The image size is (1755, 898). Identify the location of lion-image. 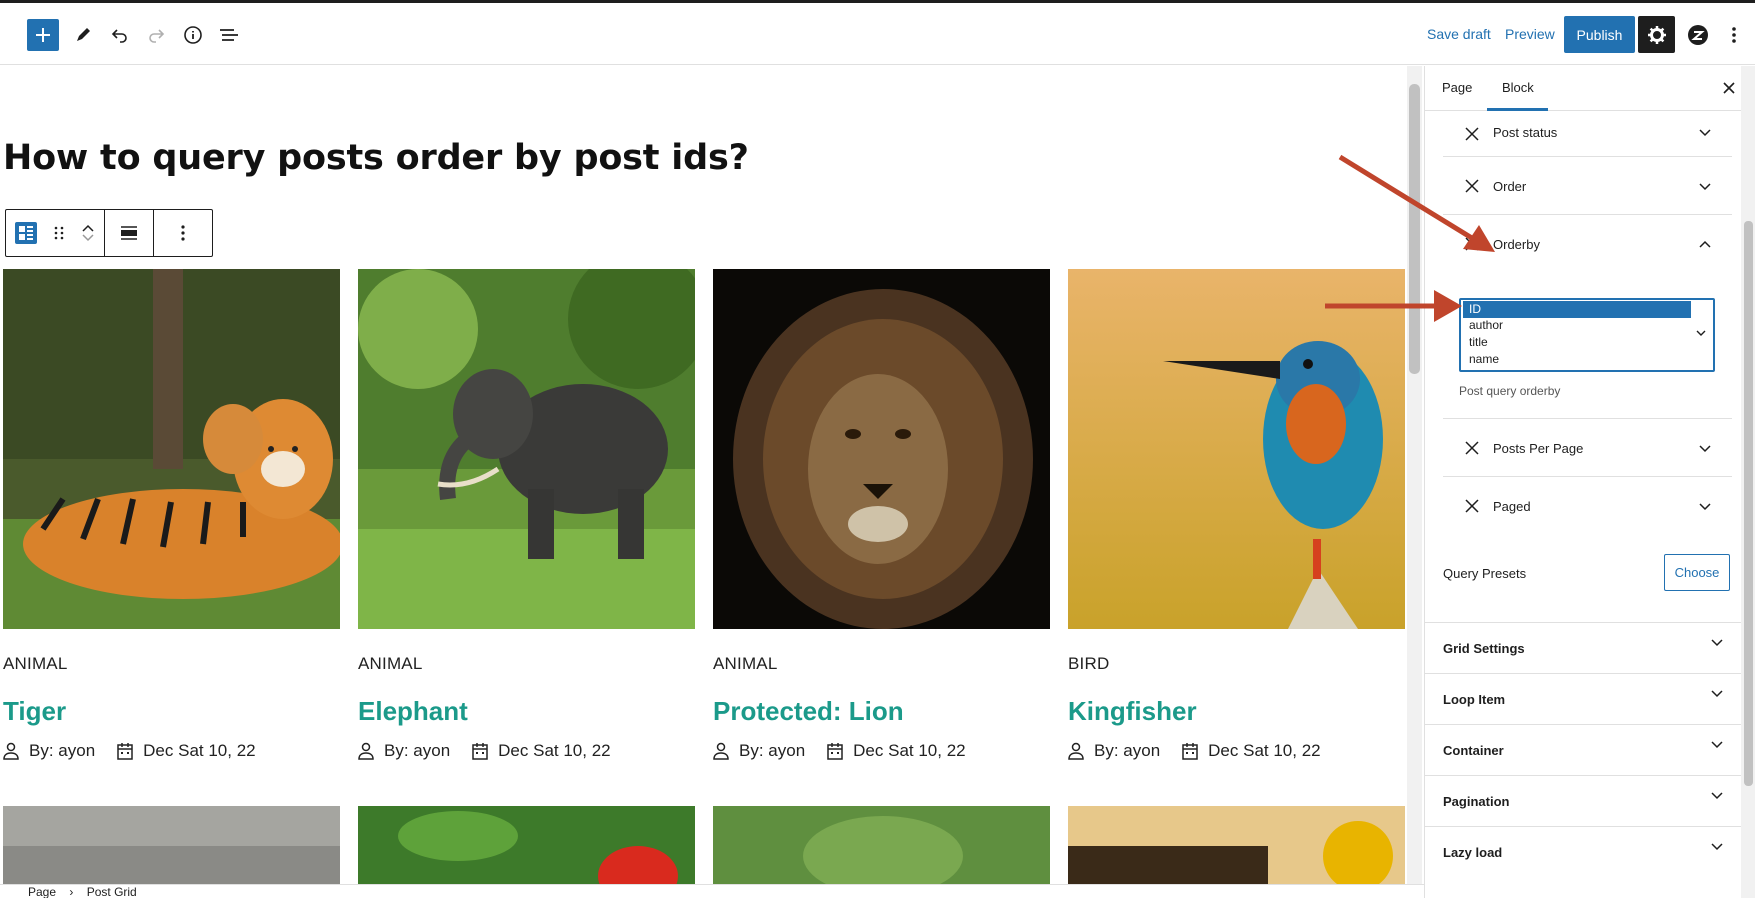
(881, 449).